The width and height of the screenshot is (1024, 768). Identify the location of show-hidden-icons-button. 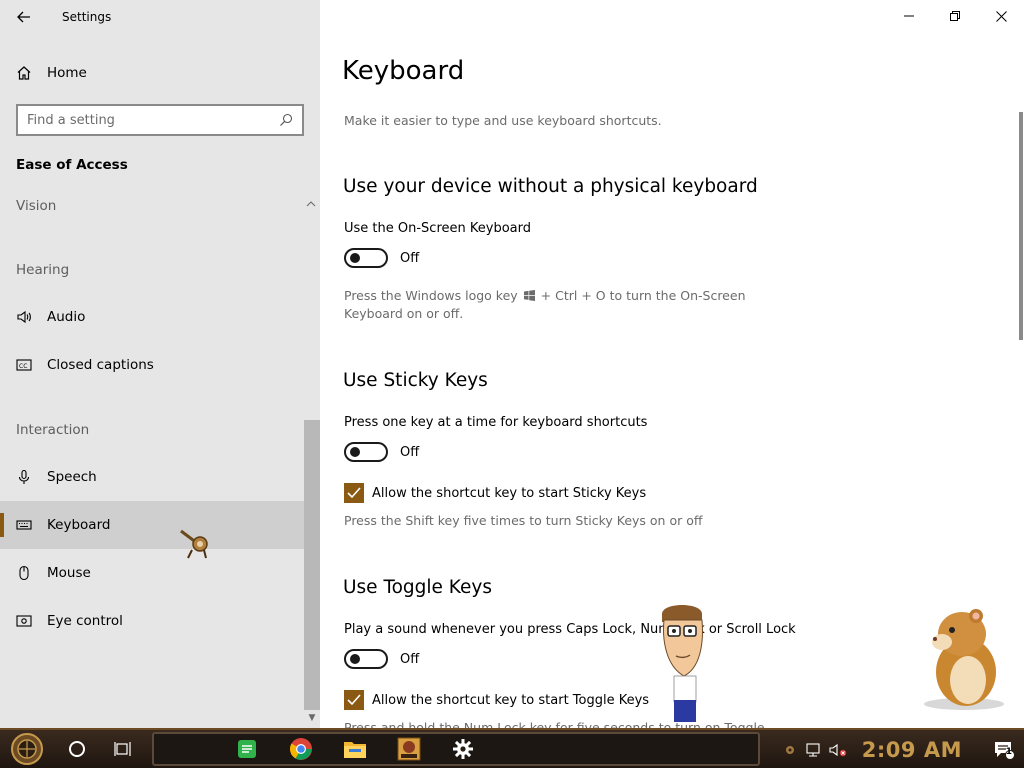
(790, 749).